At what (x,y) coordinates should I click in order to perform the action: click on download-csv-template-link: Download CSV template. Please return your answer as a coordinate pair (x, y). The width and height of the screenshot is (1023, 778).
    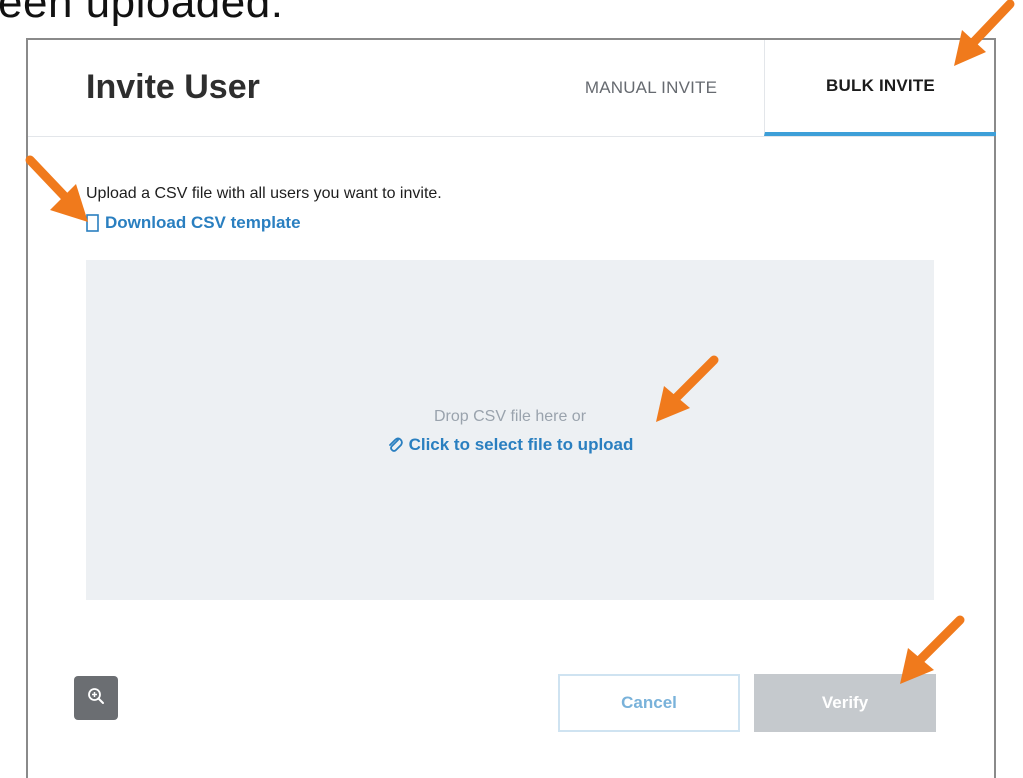
    Looking at the image, I should click on (193, 223).